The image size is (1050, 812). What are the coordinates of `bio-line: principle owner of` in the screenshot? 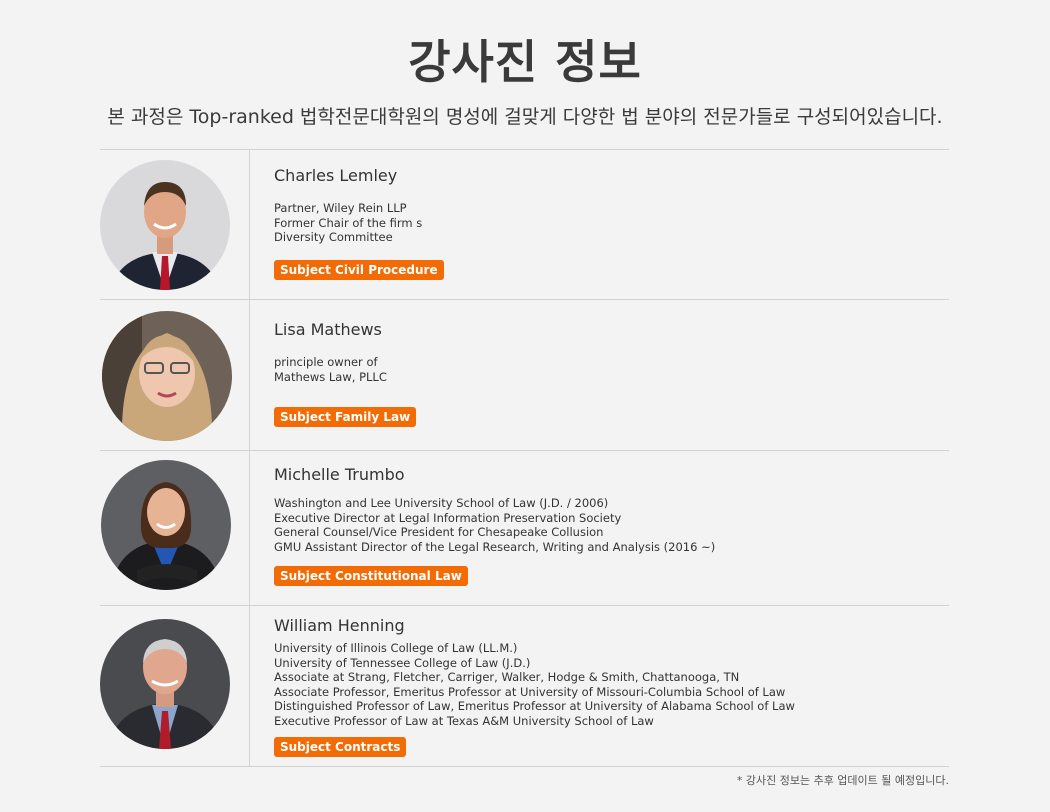 It's located at (326, 362).